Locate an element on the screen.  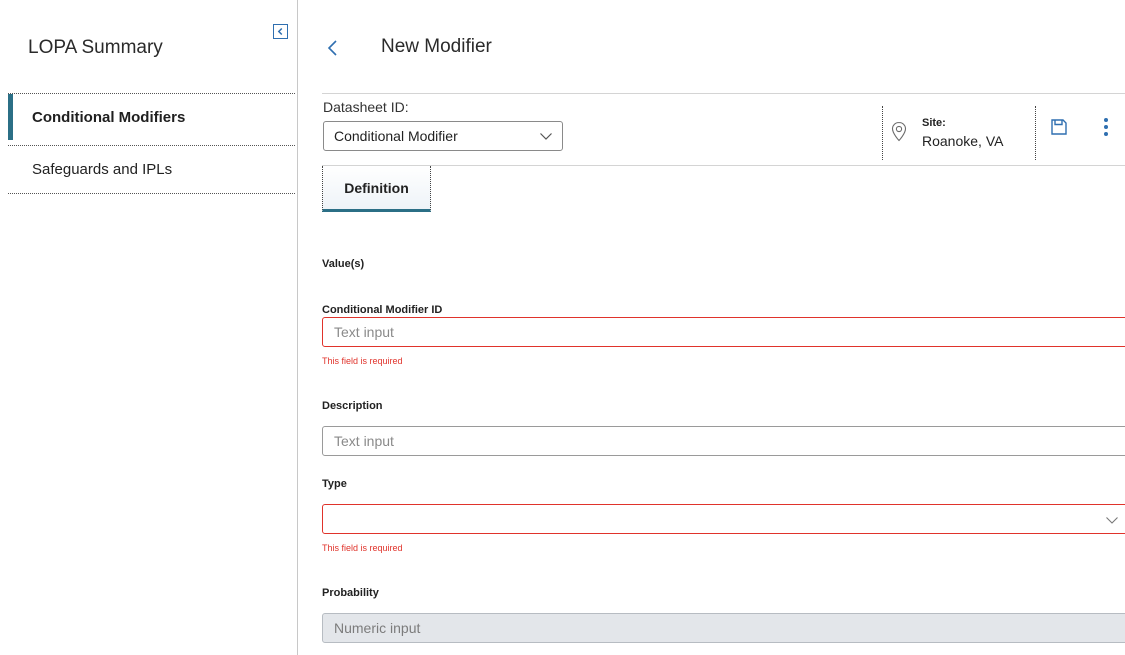
save-button is located at coordinates (1059, 129).